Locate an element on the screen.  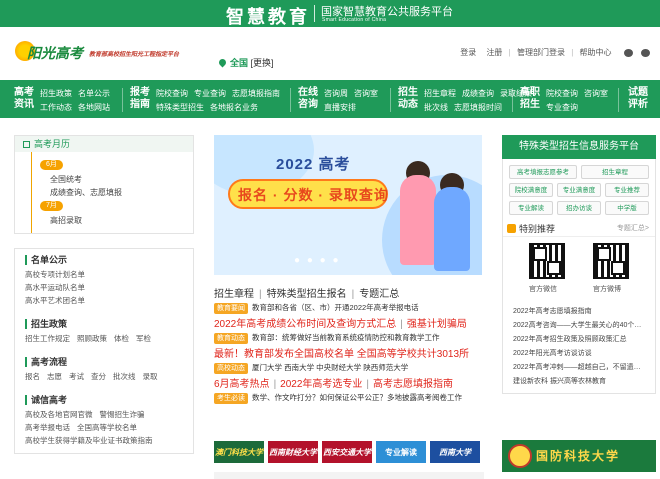
quick-link-button: 招办访谈 is located at coordinates (579, 208).